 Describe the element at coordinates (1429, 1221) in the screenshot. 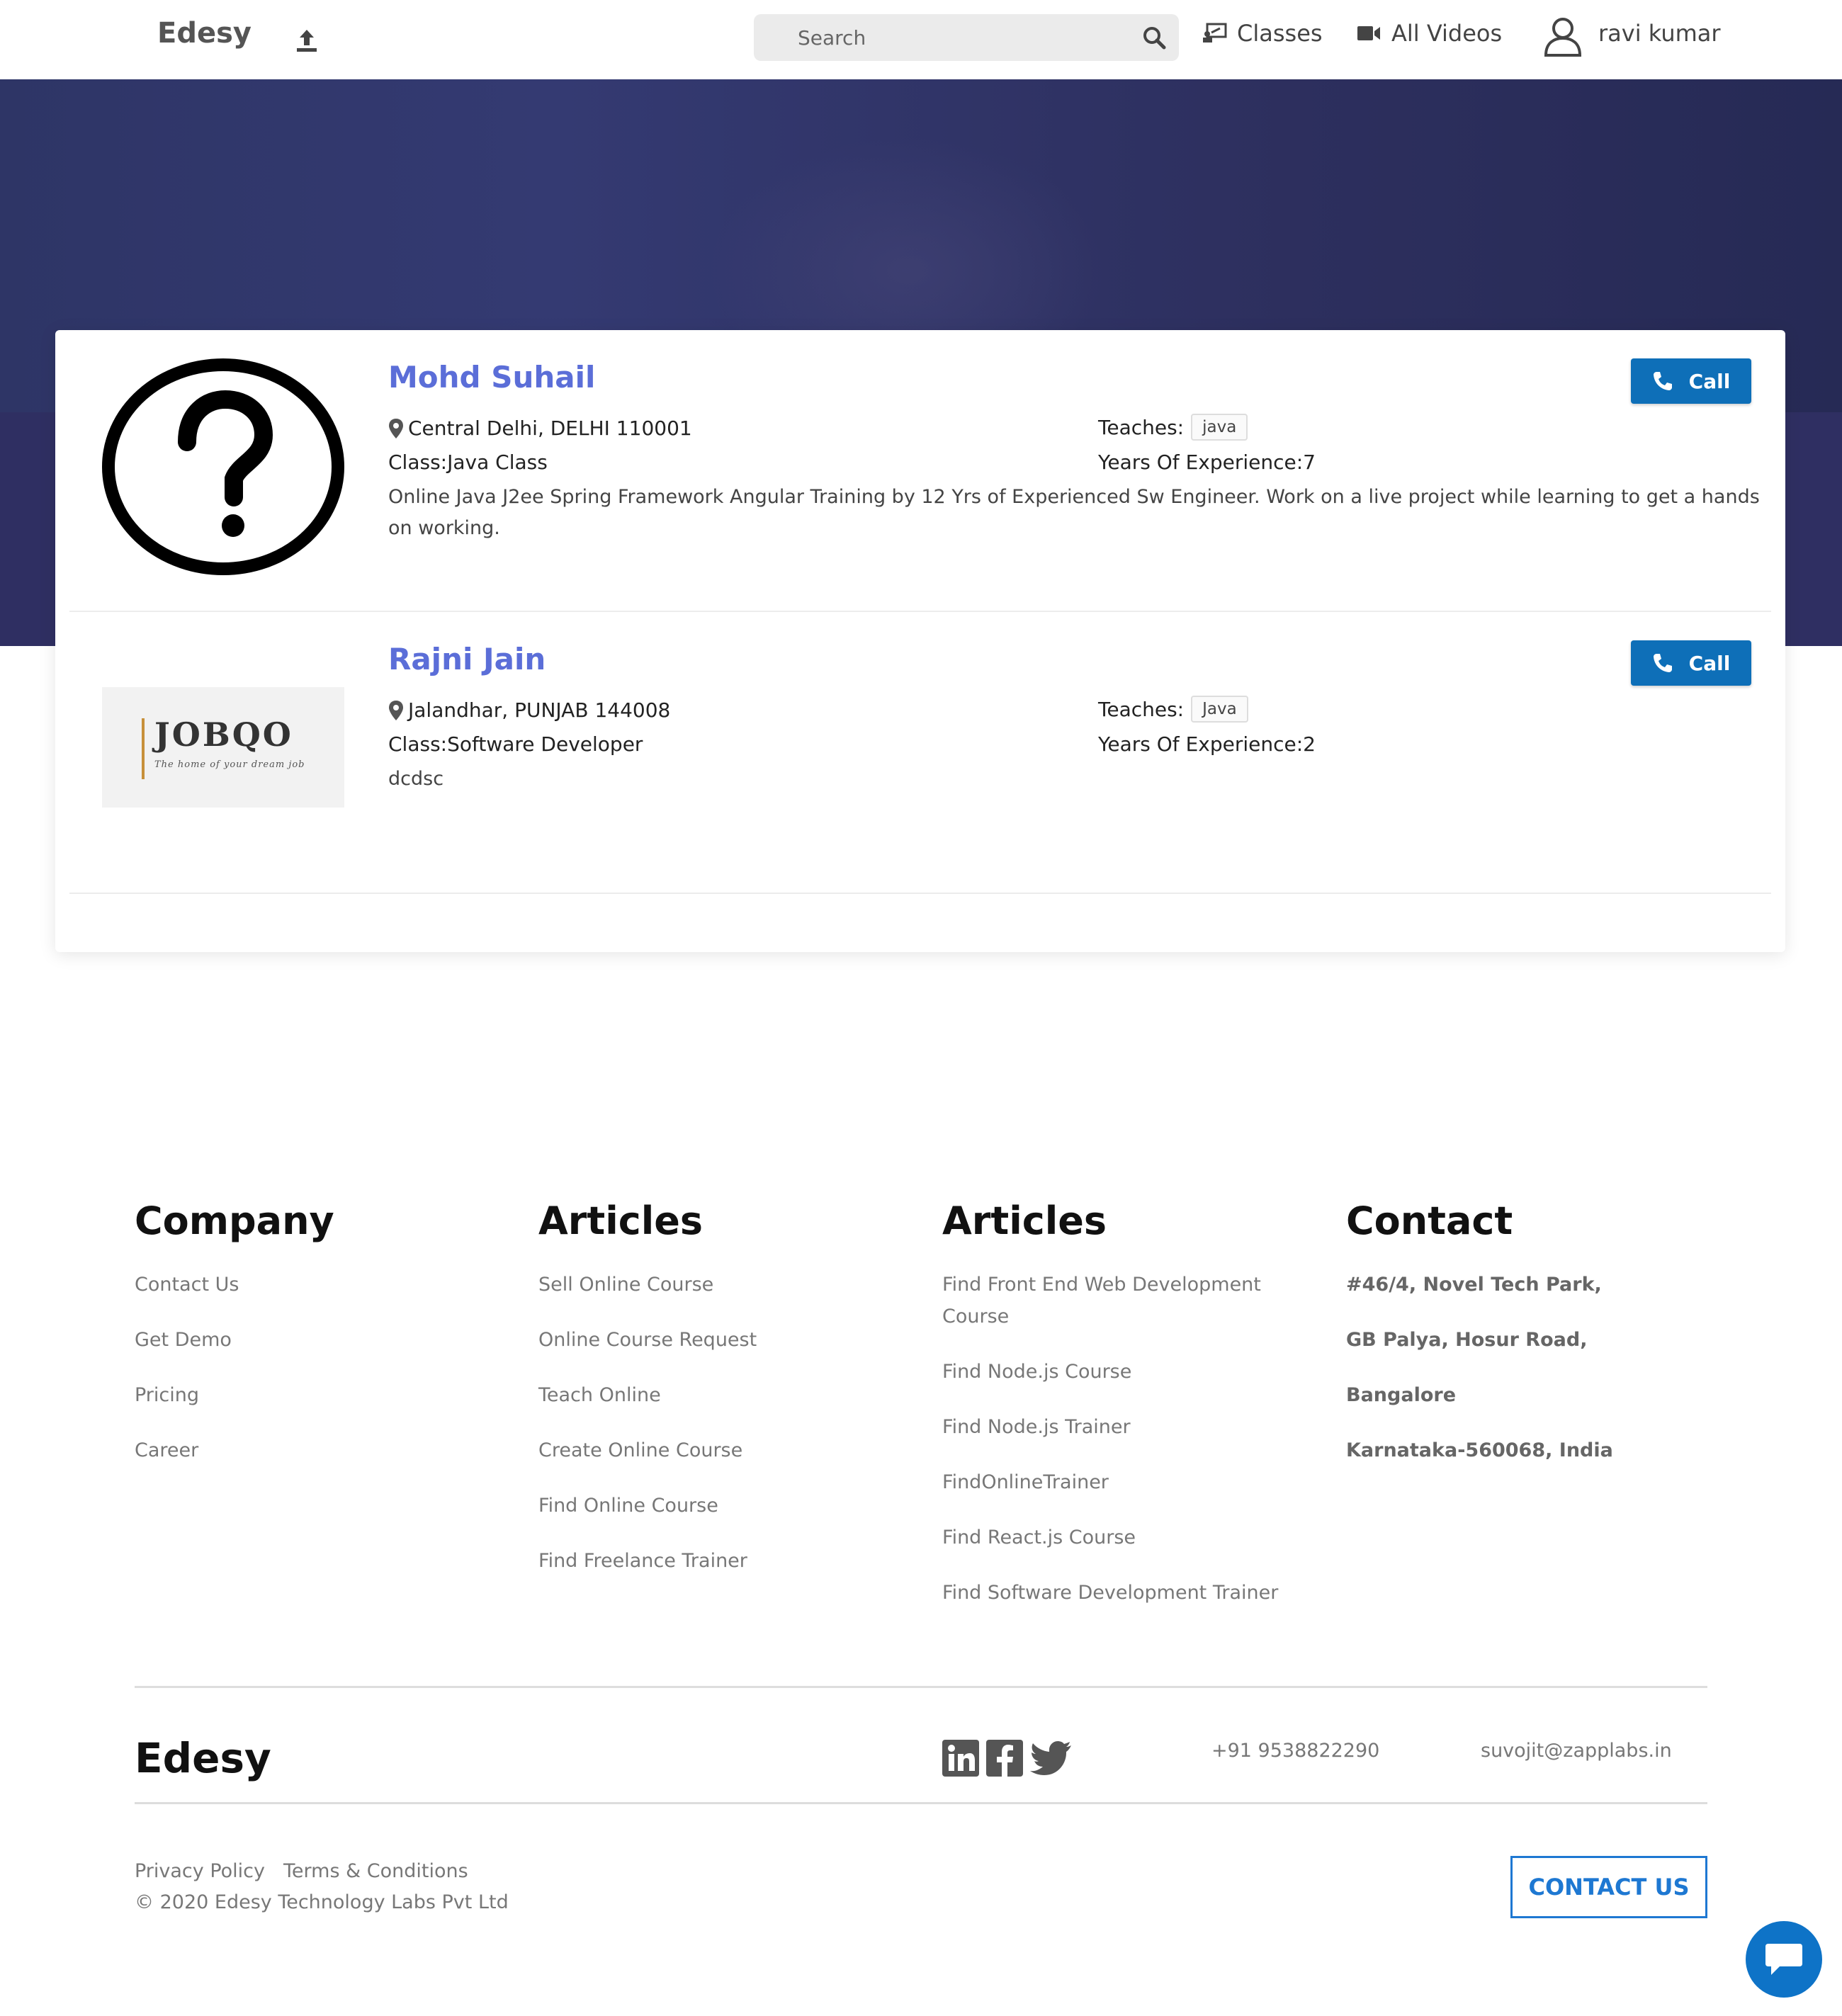

I see `footer-heading: Contact` at that location.